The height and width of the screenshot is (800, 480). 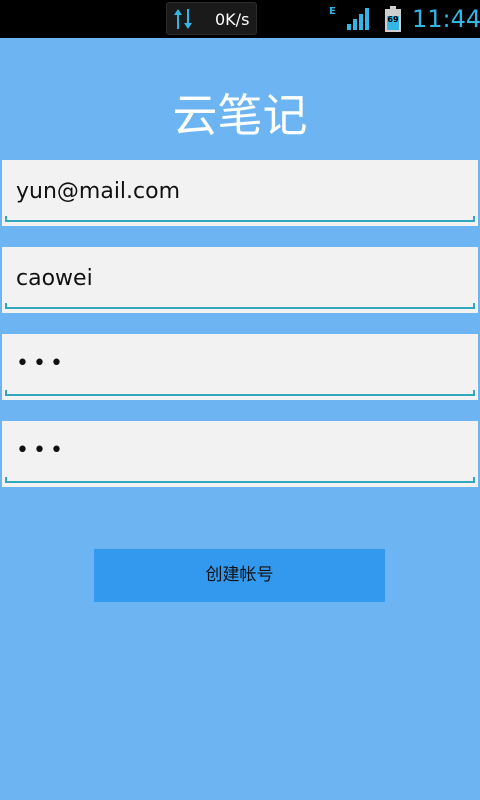 What do you see at coordinates (239, 575) in the screenshot?
I see `create-account-button: 创建帐号` at bounding box center [239, 575].